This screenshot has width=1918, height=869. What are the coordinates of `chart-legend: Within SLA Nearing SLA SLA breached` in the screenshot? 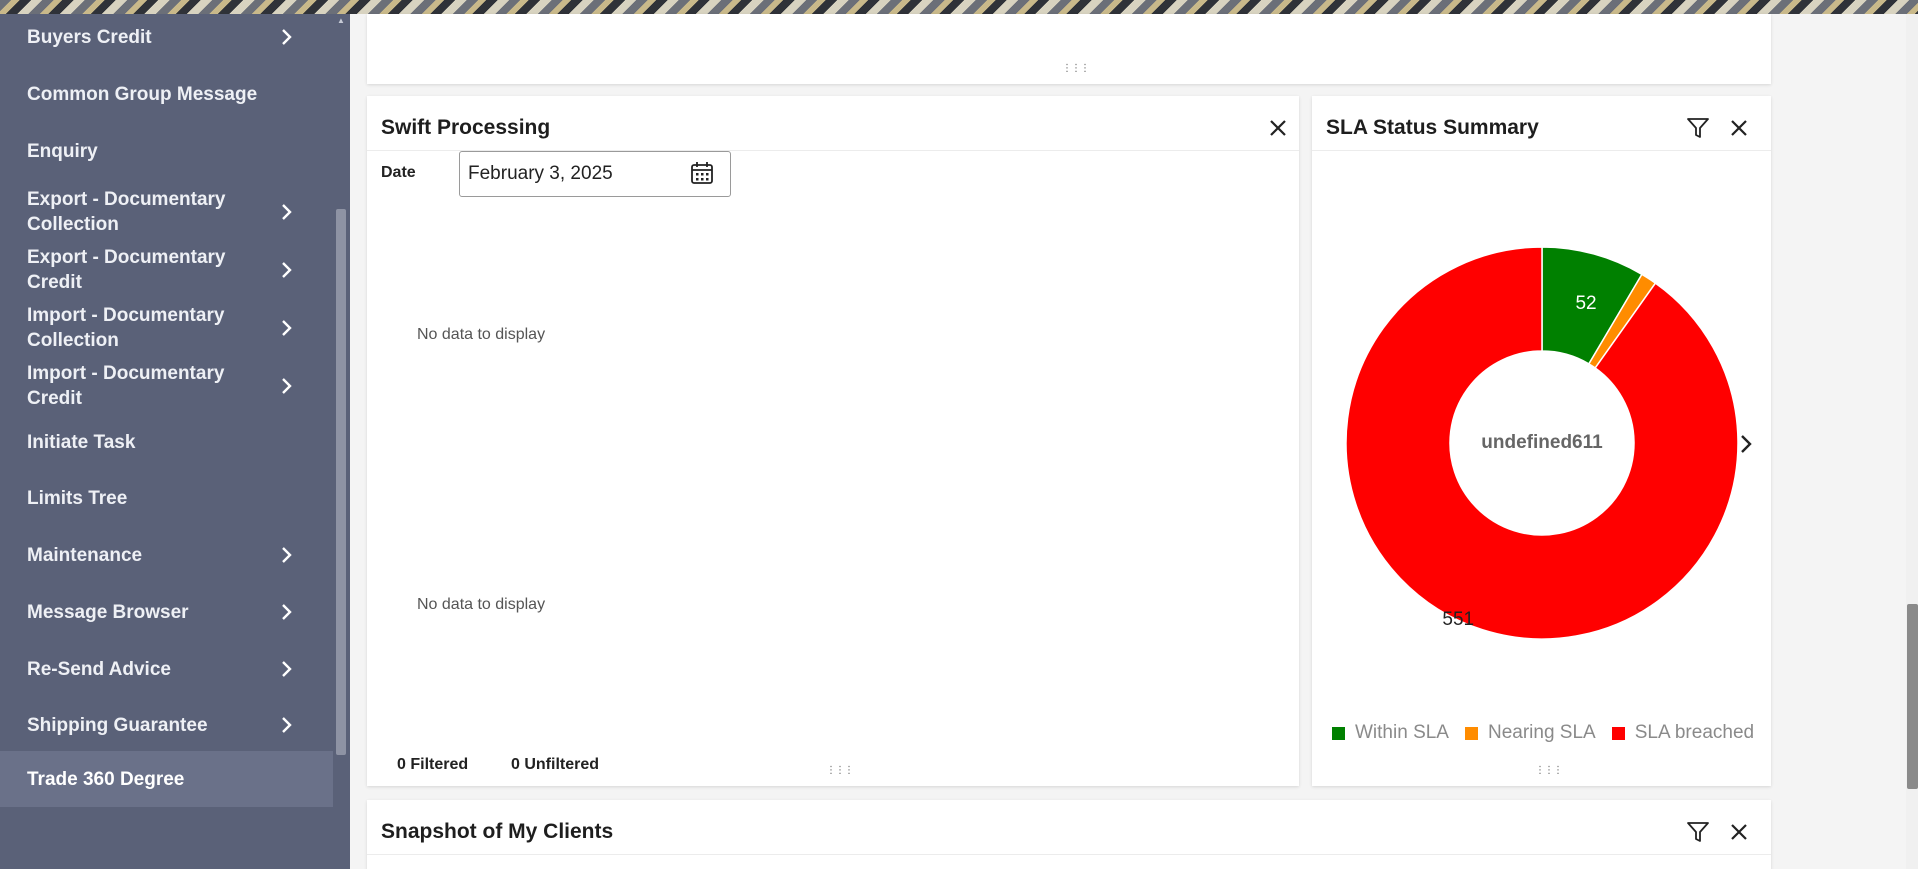 It's located at (1543, 733).